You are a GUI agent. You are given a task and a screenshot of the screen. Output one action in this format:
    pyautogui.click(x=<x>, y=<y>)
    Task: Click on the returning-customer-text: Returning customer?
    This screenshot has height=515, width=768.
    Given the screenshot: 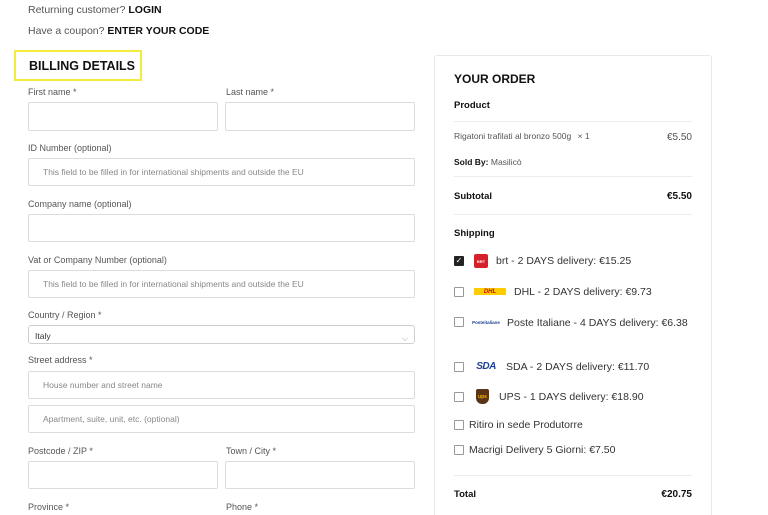 What is the action you would take?
    pyautogui.click(x=77, y=10)
    